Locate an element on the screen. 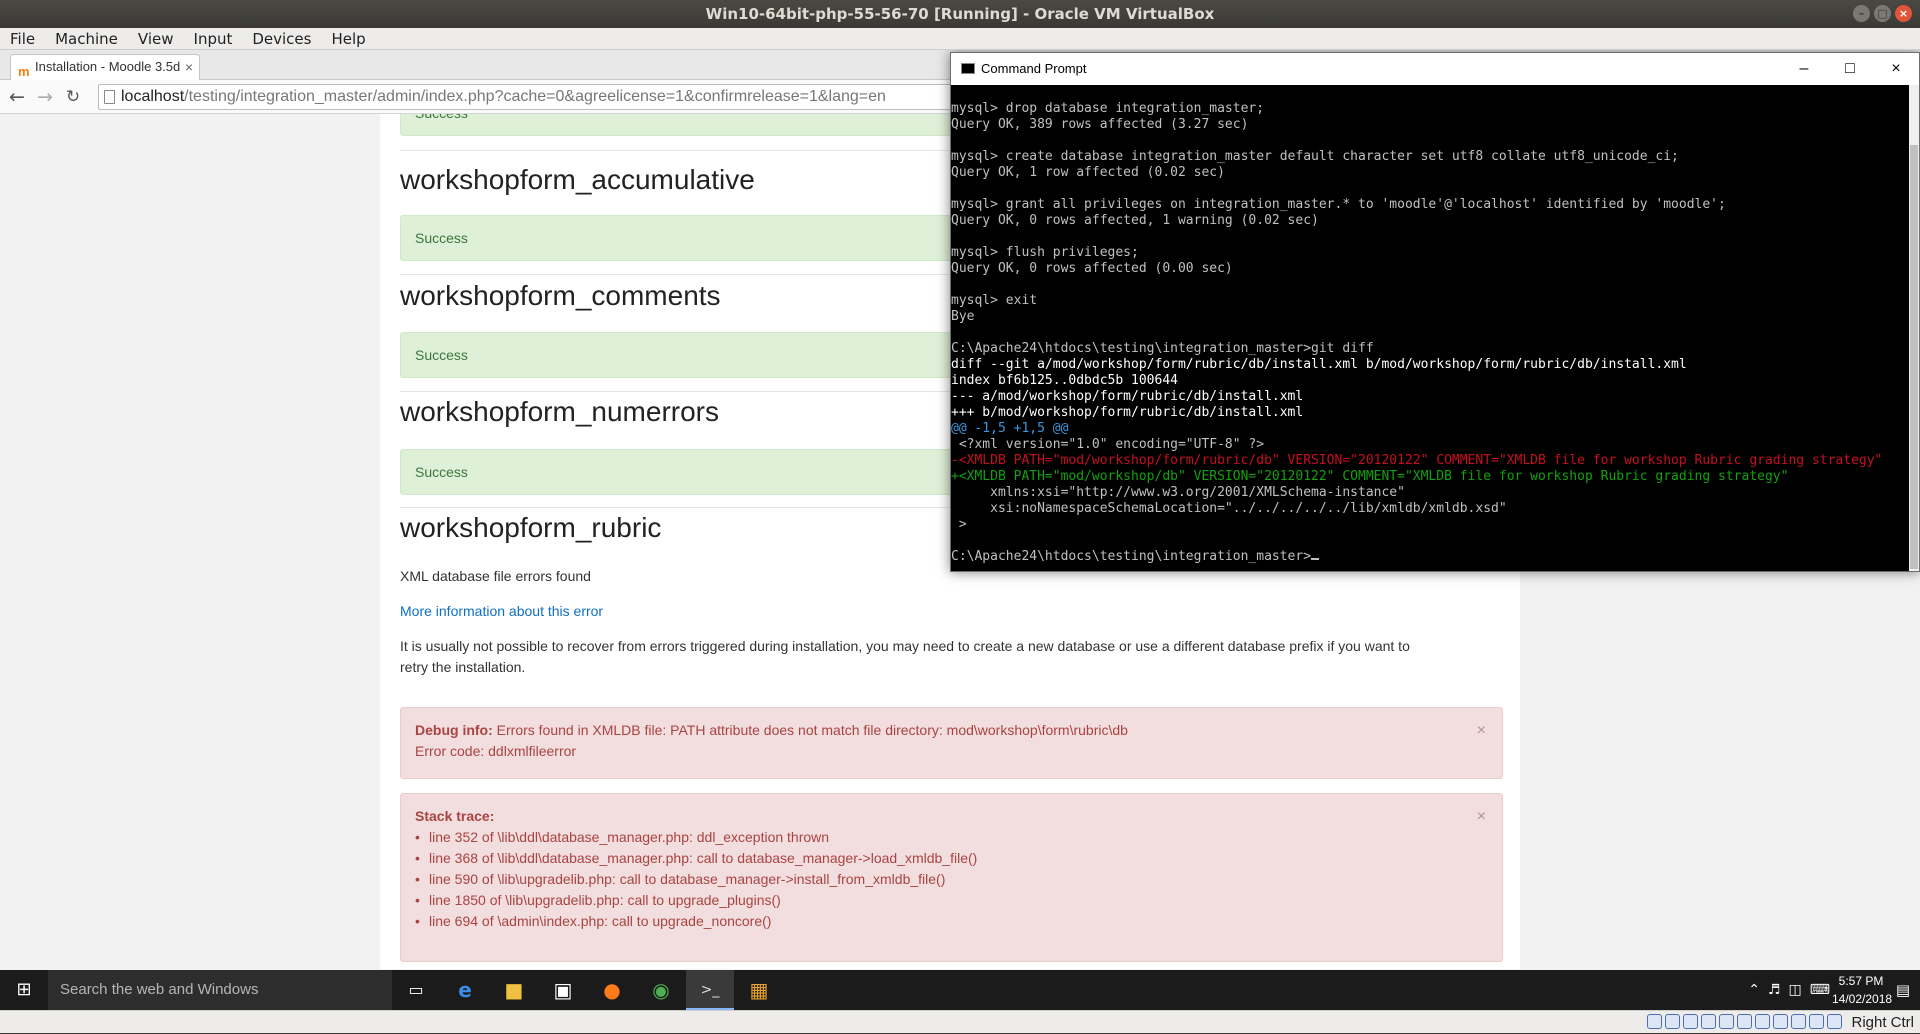 The height and width of the screenshot is (1034, 1920). minimize-icon: – is located at coordinates (1861, 13).